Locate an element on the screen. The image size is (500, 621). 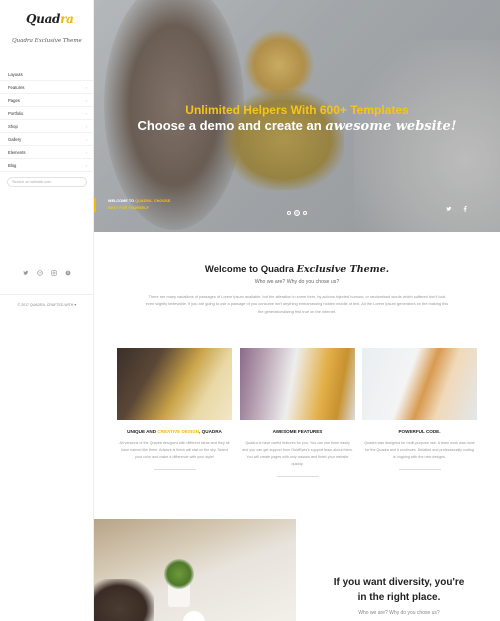
sidebar-item-pages: Pages › is located at coordinates (47, 100).